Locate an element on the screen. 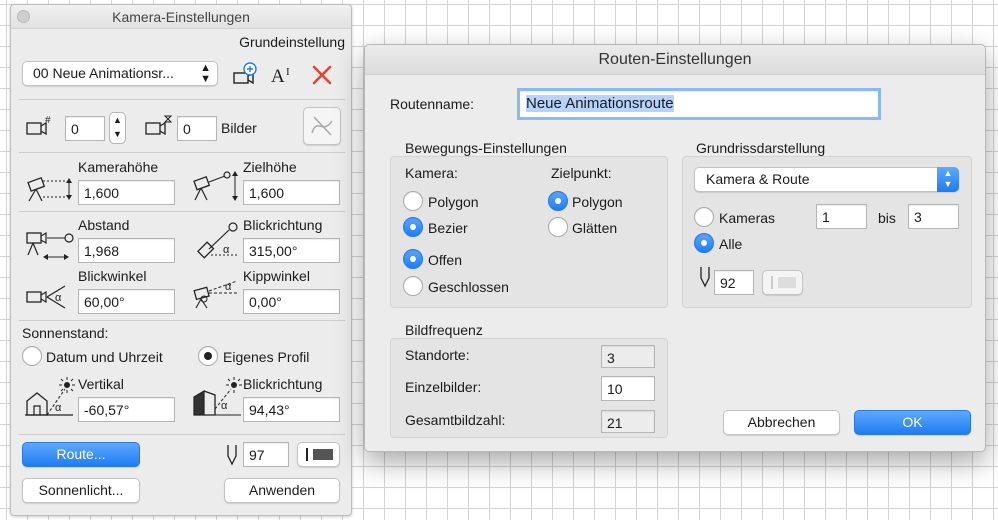 Image resolution: width=998 pixels, height=520 pixels. text-style-icon: A I is located at coordinates (283, 75).